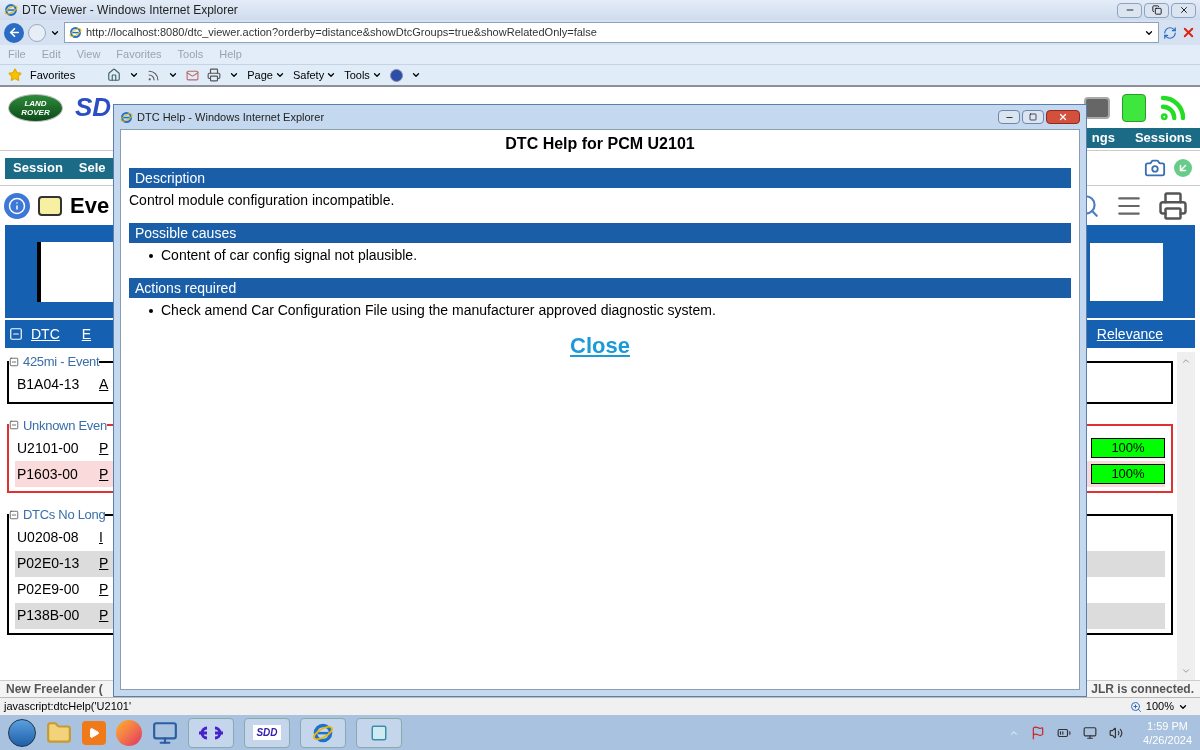  I want to click on group-title: 425mi - Event, so click(61, 362).